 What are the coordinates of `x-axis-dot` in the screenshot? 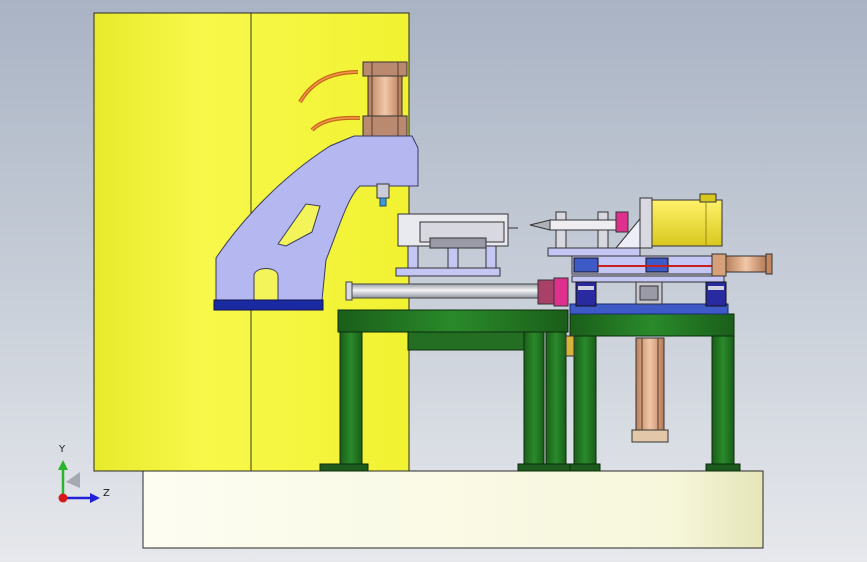 It's located at (63, 498).